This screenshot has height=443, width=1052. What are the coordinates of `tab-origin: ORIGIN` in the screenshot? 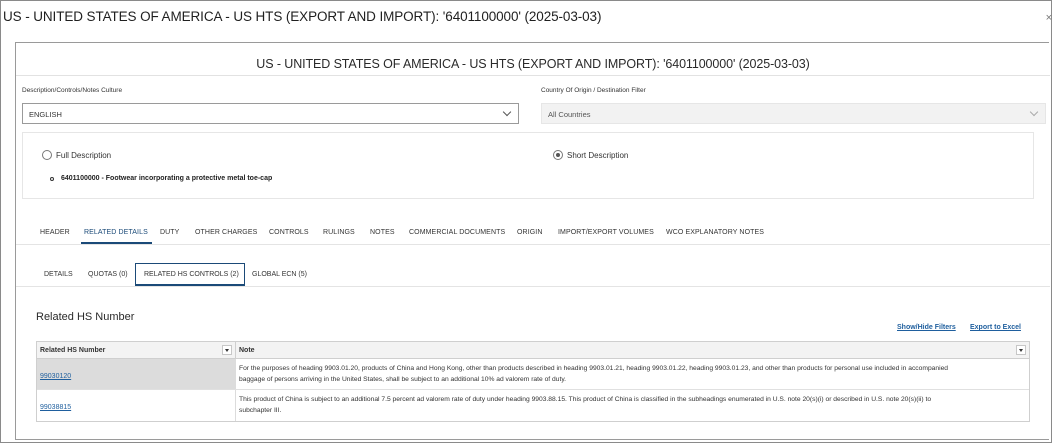 It's located at (530, 232).